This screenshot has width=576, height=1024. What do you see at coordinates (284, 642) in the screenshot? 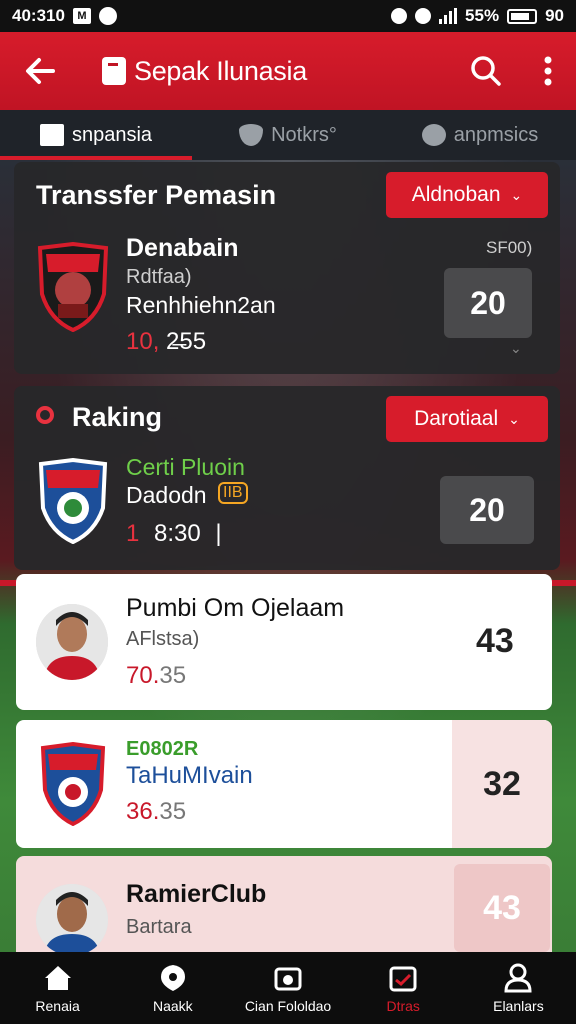
I see `list-item: Pumbi Om Ojelaam AFlstsa) 70.35 43` at bounding box center [284, 642].